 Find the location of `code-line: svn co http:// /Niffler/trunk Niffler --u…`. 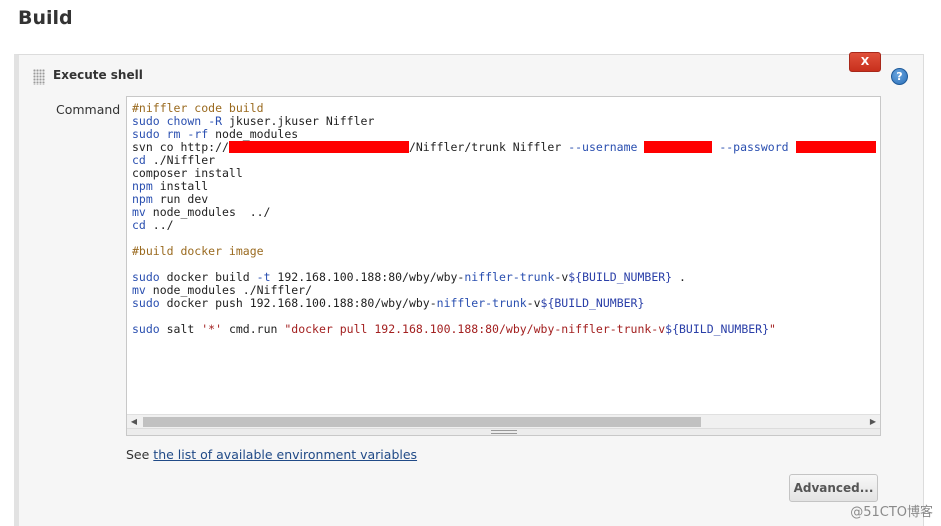

code-line: svn co http:// /Niffler/trunk Niffler --u… is located at coordinates (504, 147).